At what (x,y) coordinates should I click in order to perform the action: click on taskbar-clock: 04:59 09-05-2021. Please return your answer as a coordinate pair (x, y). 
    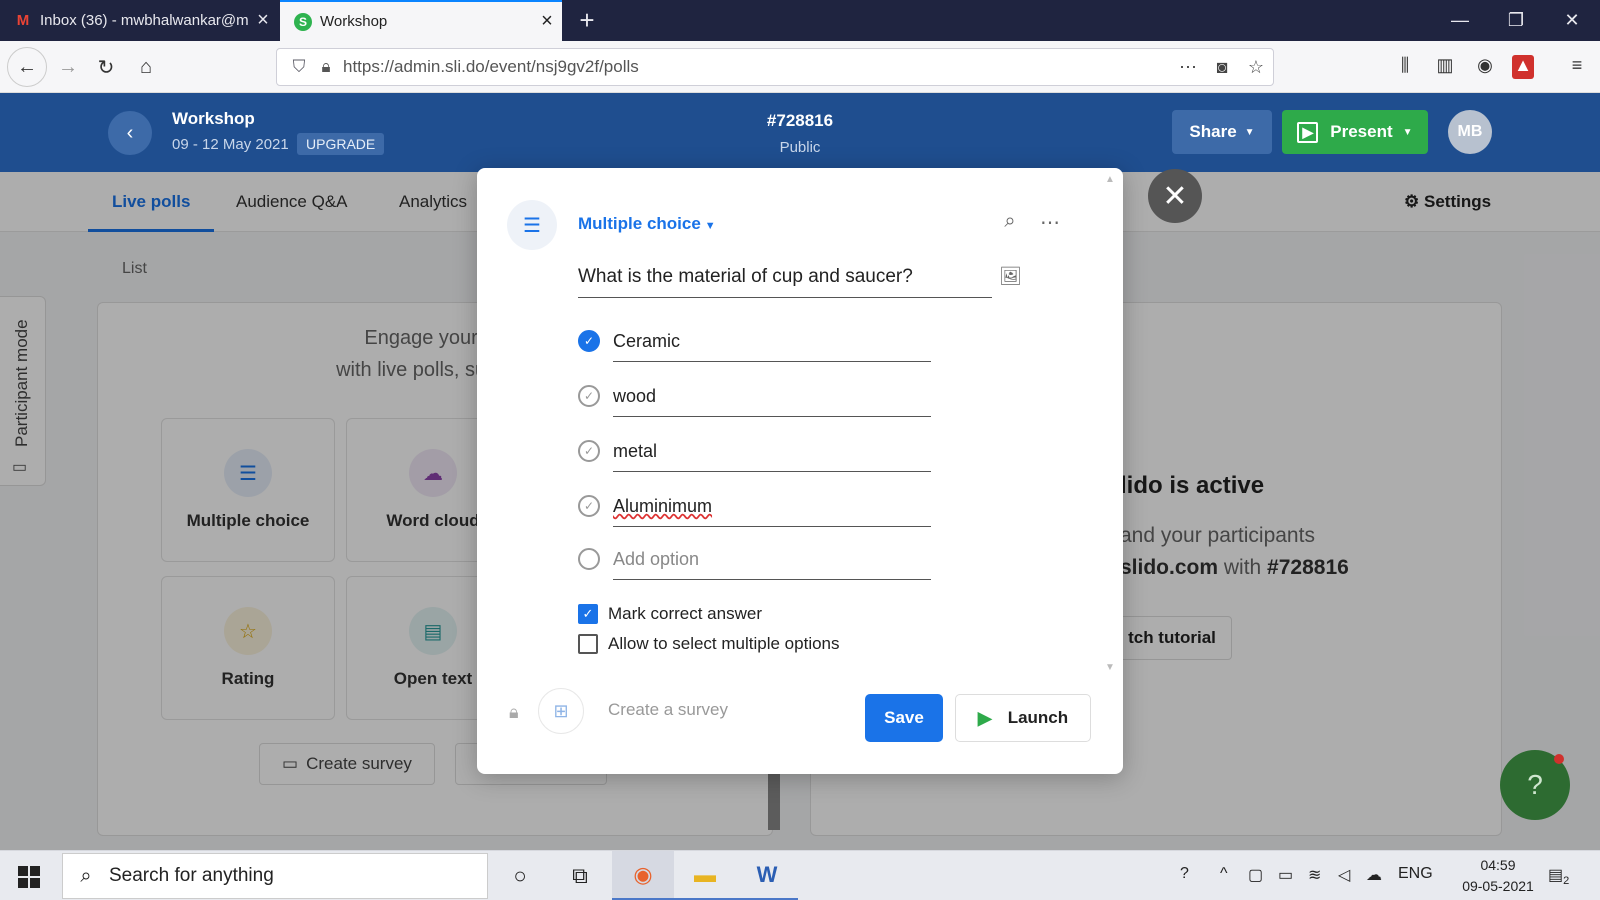
    Looking at the image, I should click on (1498, 876).